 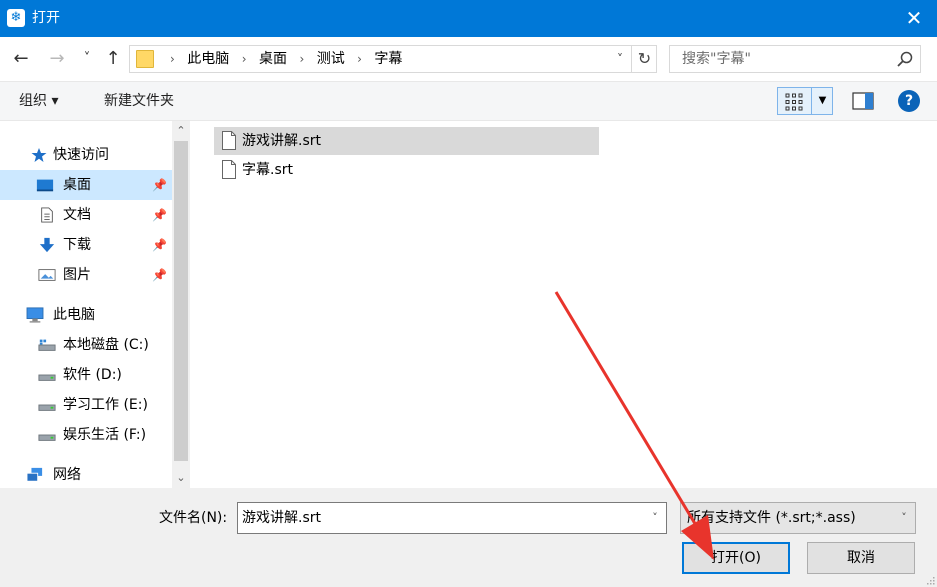 What do you see at coordinates (35, 315) in the screenshot?
I see `computer-icon` at bounding box center [35, 315].